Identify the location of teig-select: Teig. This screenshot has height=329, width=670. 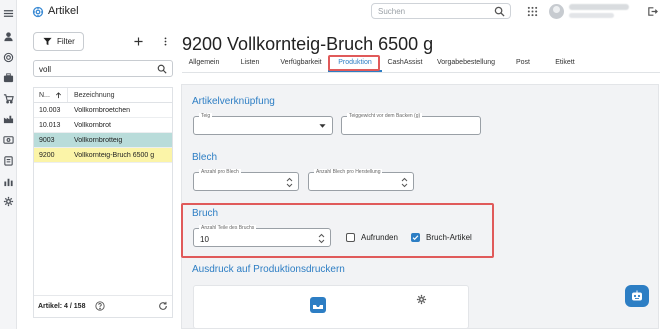
(263, 124).